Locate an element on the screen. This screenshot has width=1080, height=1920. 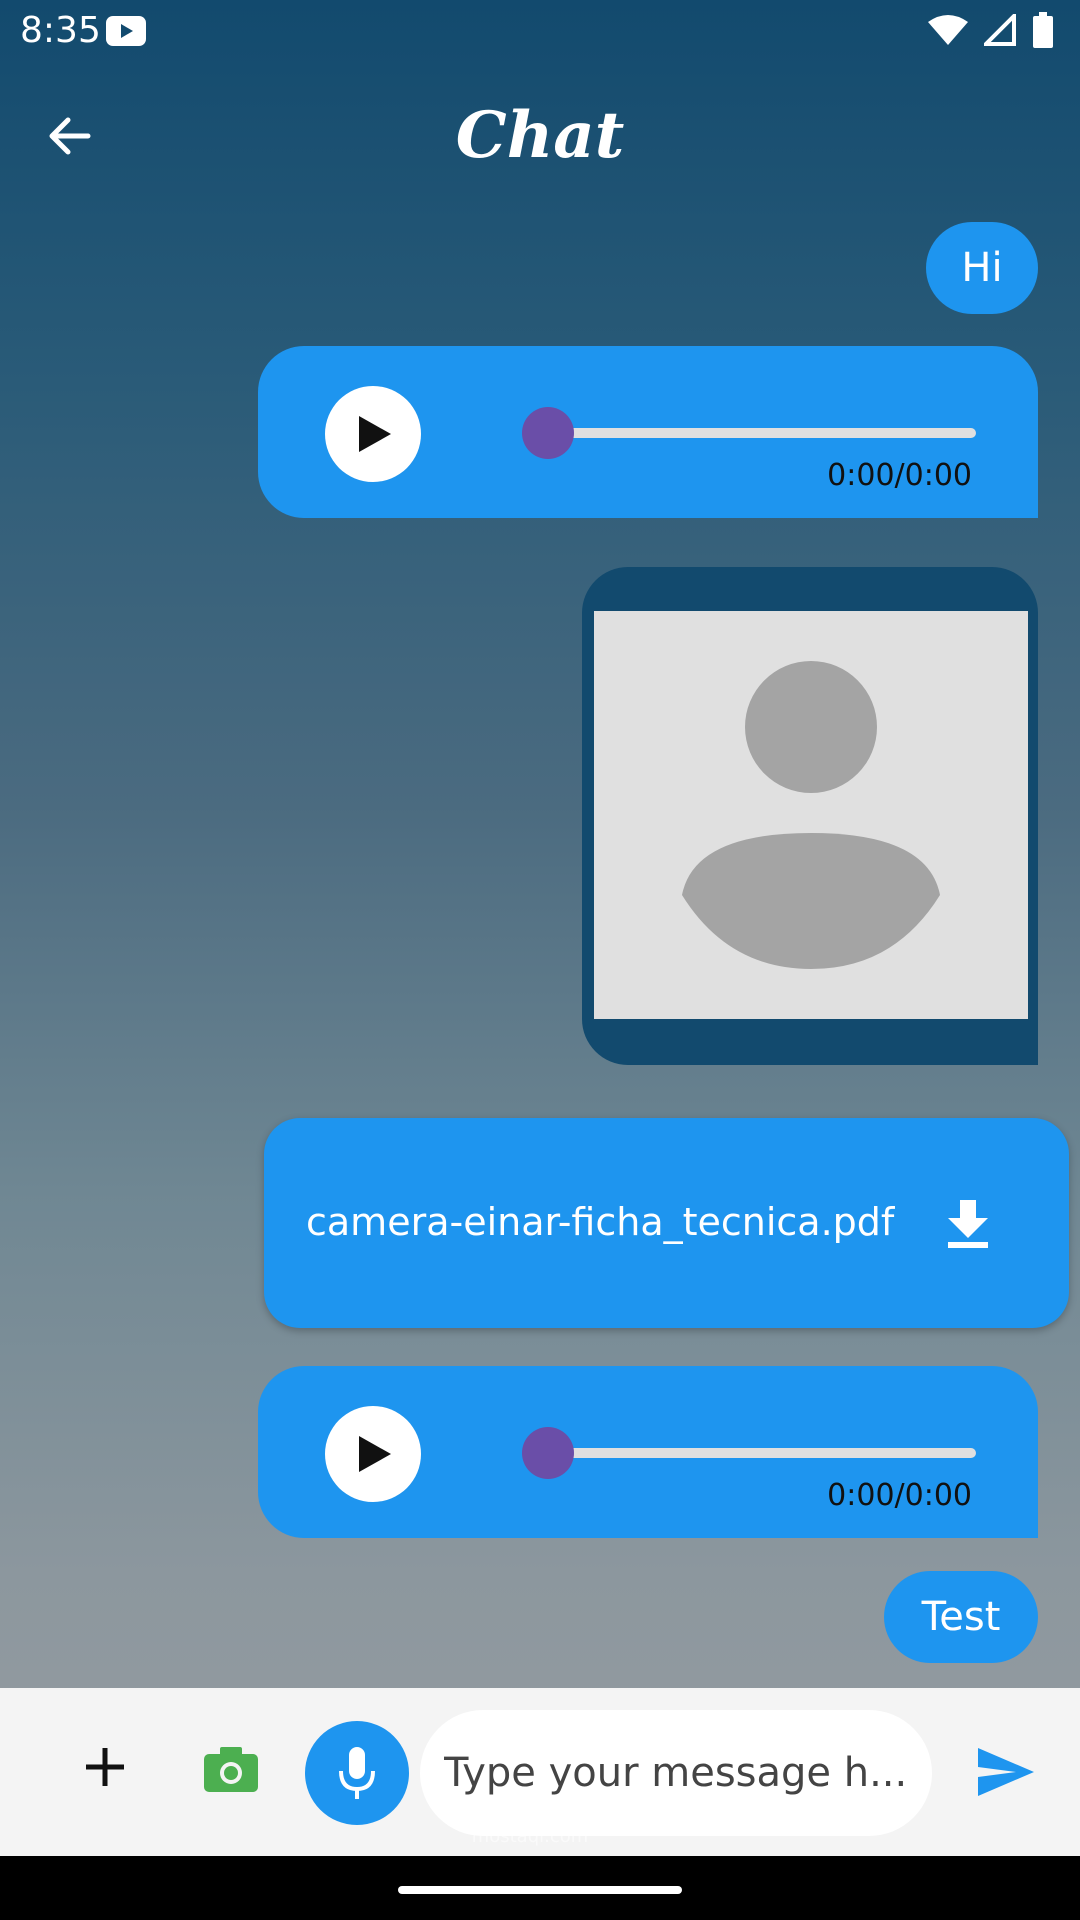
battery-icon is located at coordinates (1043, 30).